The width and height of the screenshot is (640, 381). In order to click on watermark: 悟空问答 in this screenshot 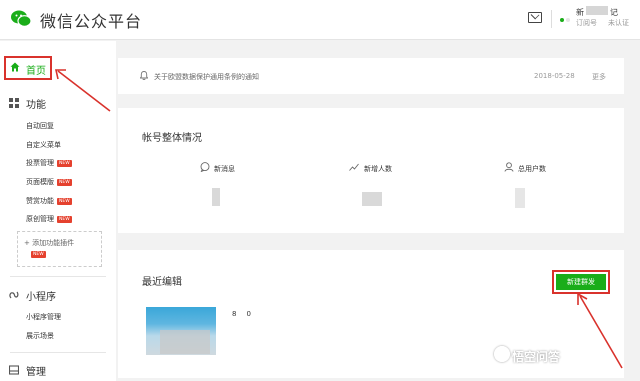, I will do `click(536, 357)`.